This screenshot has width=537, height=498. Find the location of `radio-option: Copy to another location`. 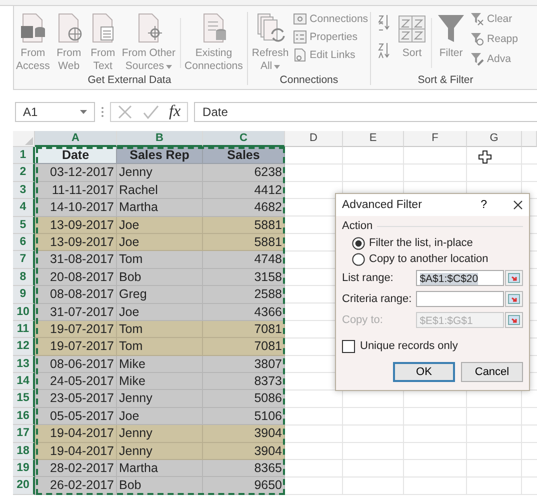

radio-option: Copy to another location is located at coordinates (437, 259).